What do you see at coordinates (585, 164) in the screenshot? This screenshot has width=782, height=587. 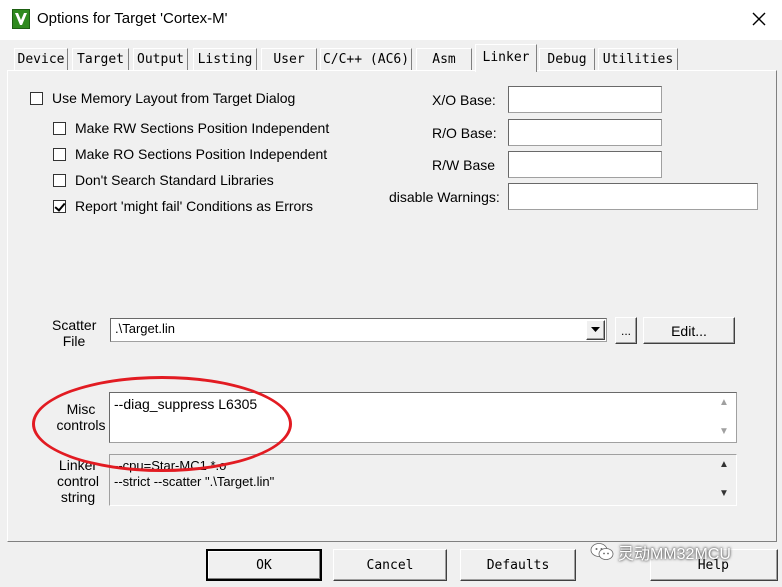 I see `rw-base-input` at bounding box center [585, 164].